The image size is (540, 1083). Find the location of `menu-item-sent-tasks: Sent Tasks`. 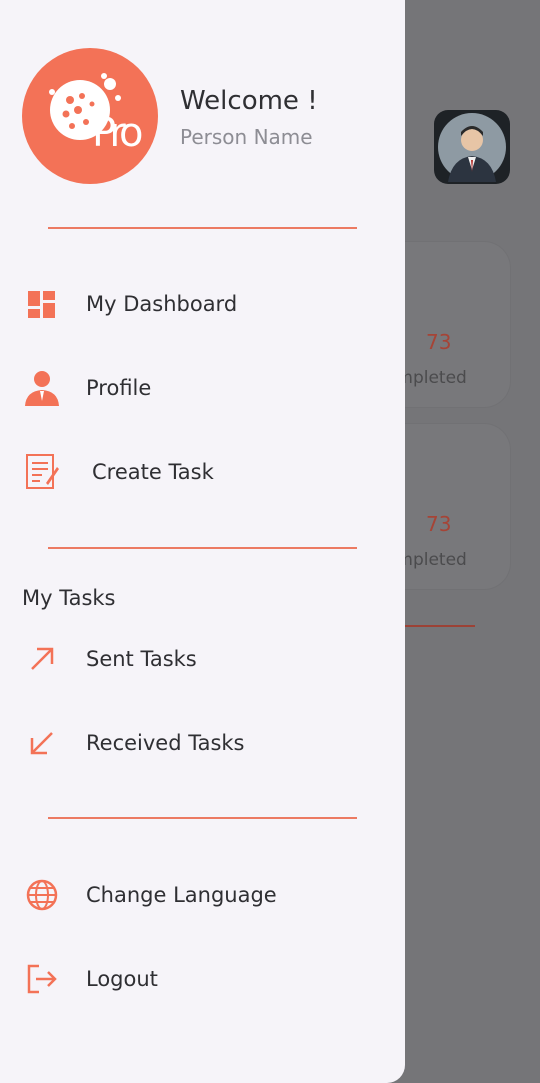

menu-item-sent-tasks: Sent Tasks is located at coordinates (202, 659).